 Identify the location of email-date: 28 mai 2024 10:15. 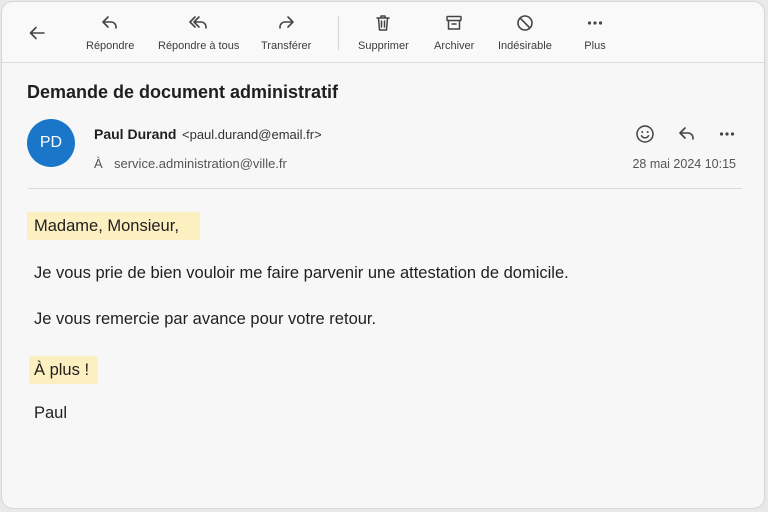
(684, 164).